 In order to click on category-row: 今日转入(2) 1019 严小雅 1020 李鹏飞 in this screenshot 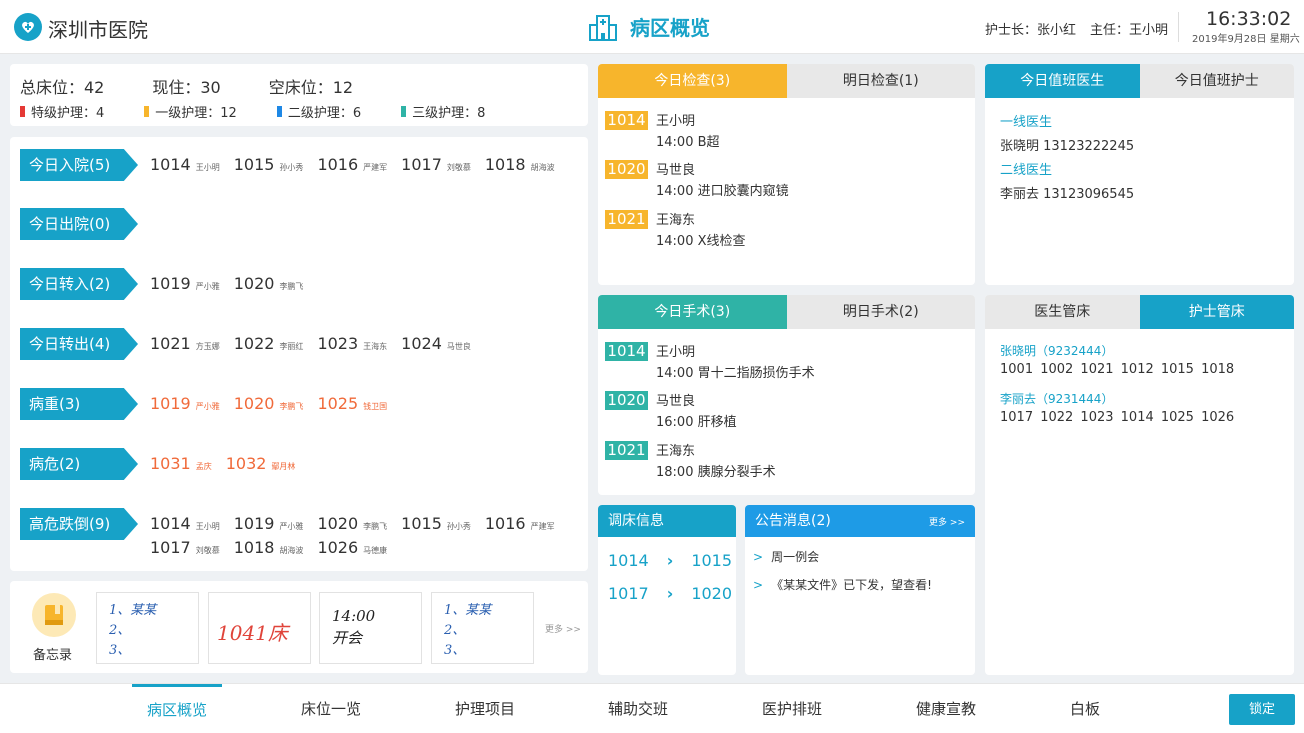, I will do `click(299, 284)`.